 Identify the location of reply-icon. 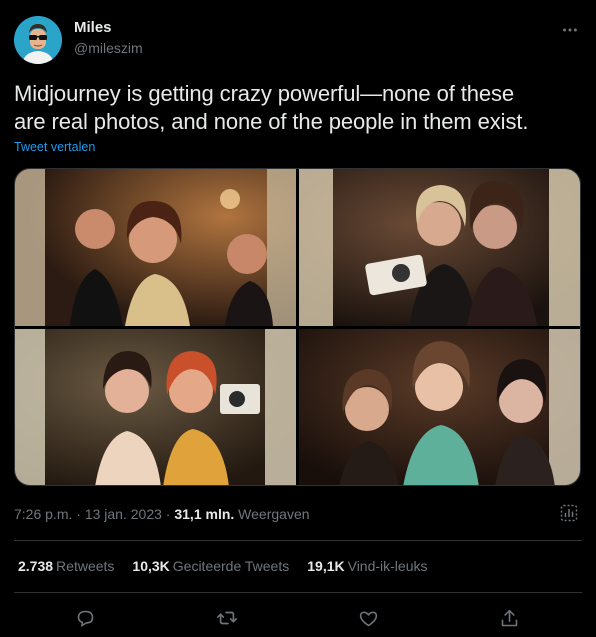
(85, 618).